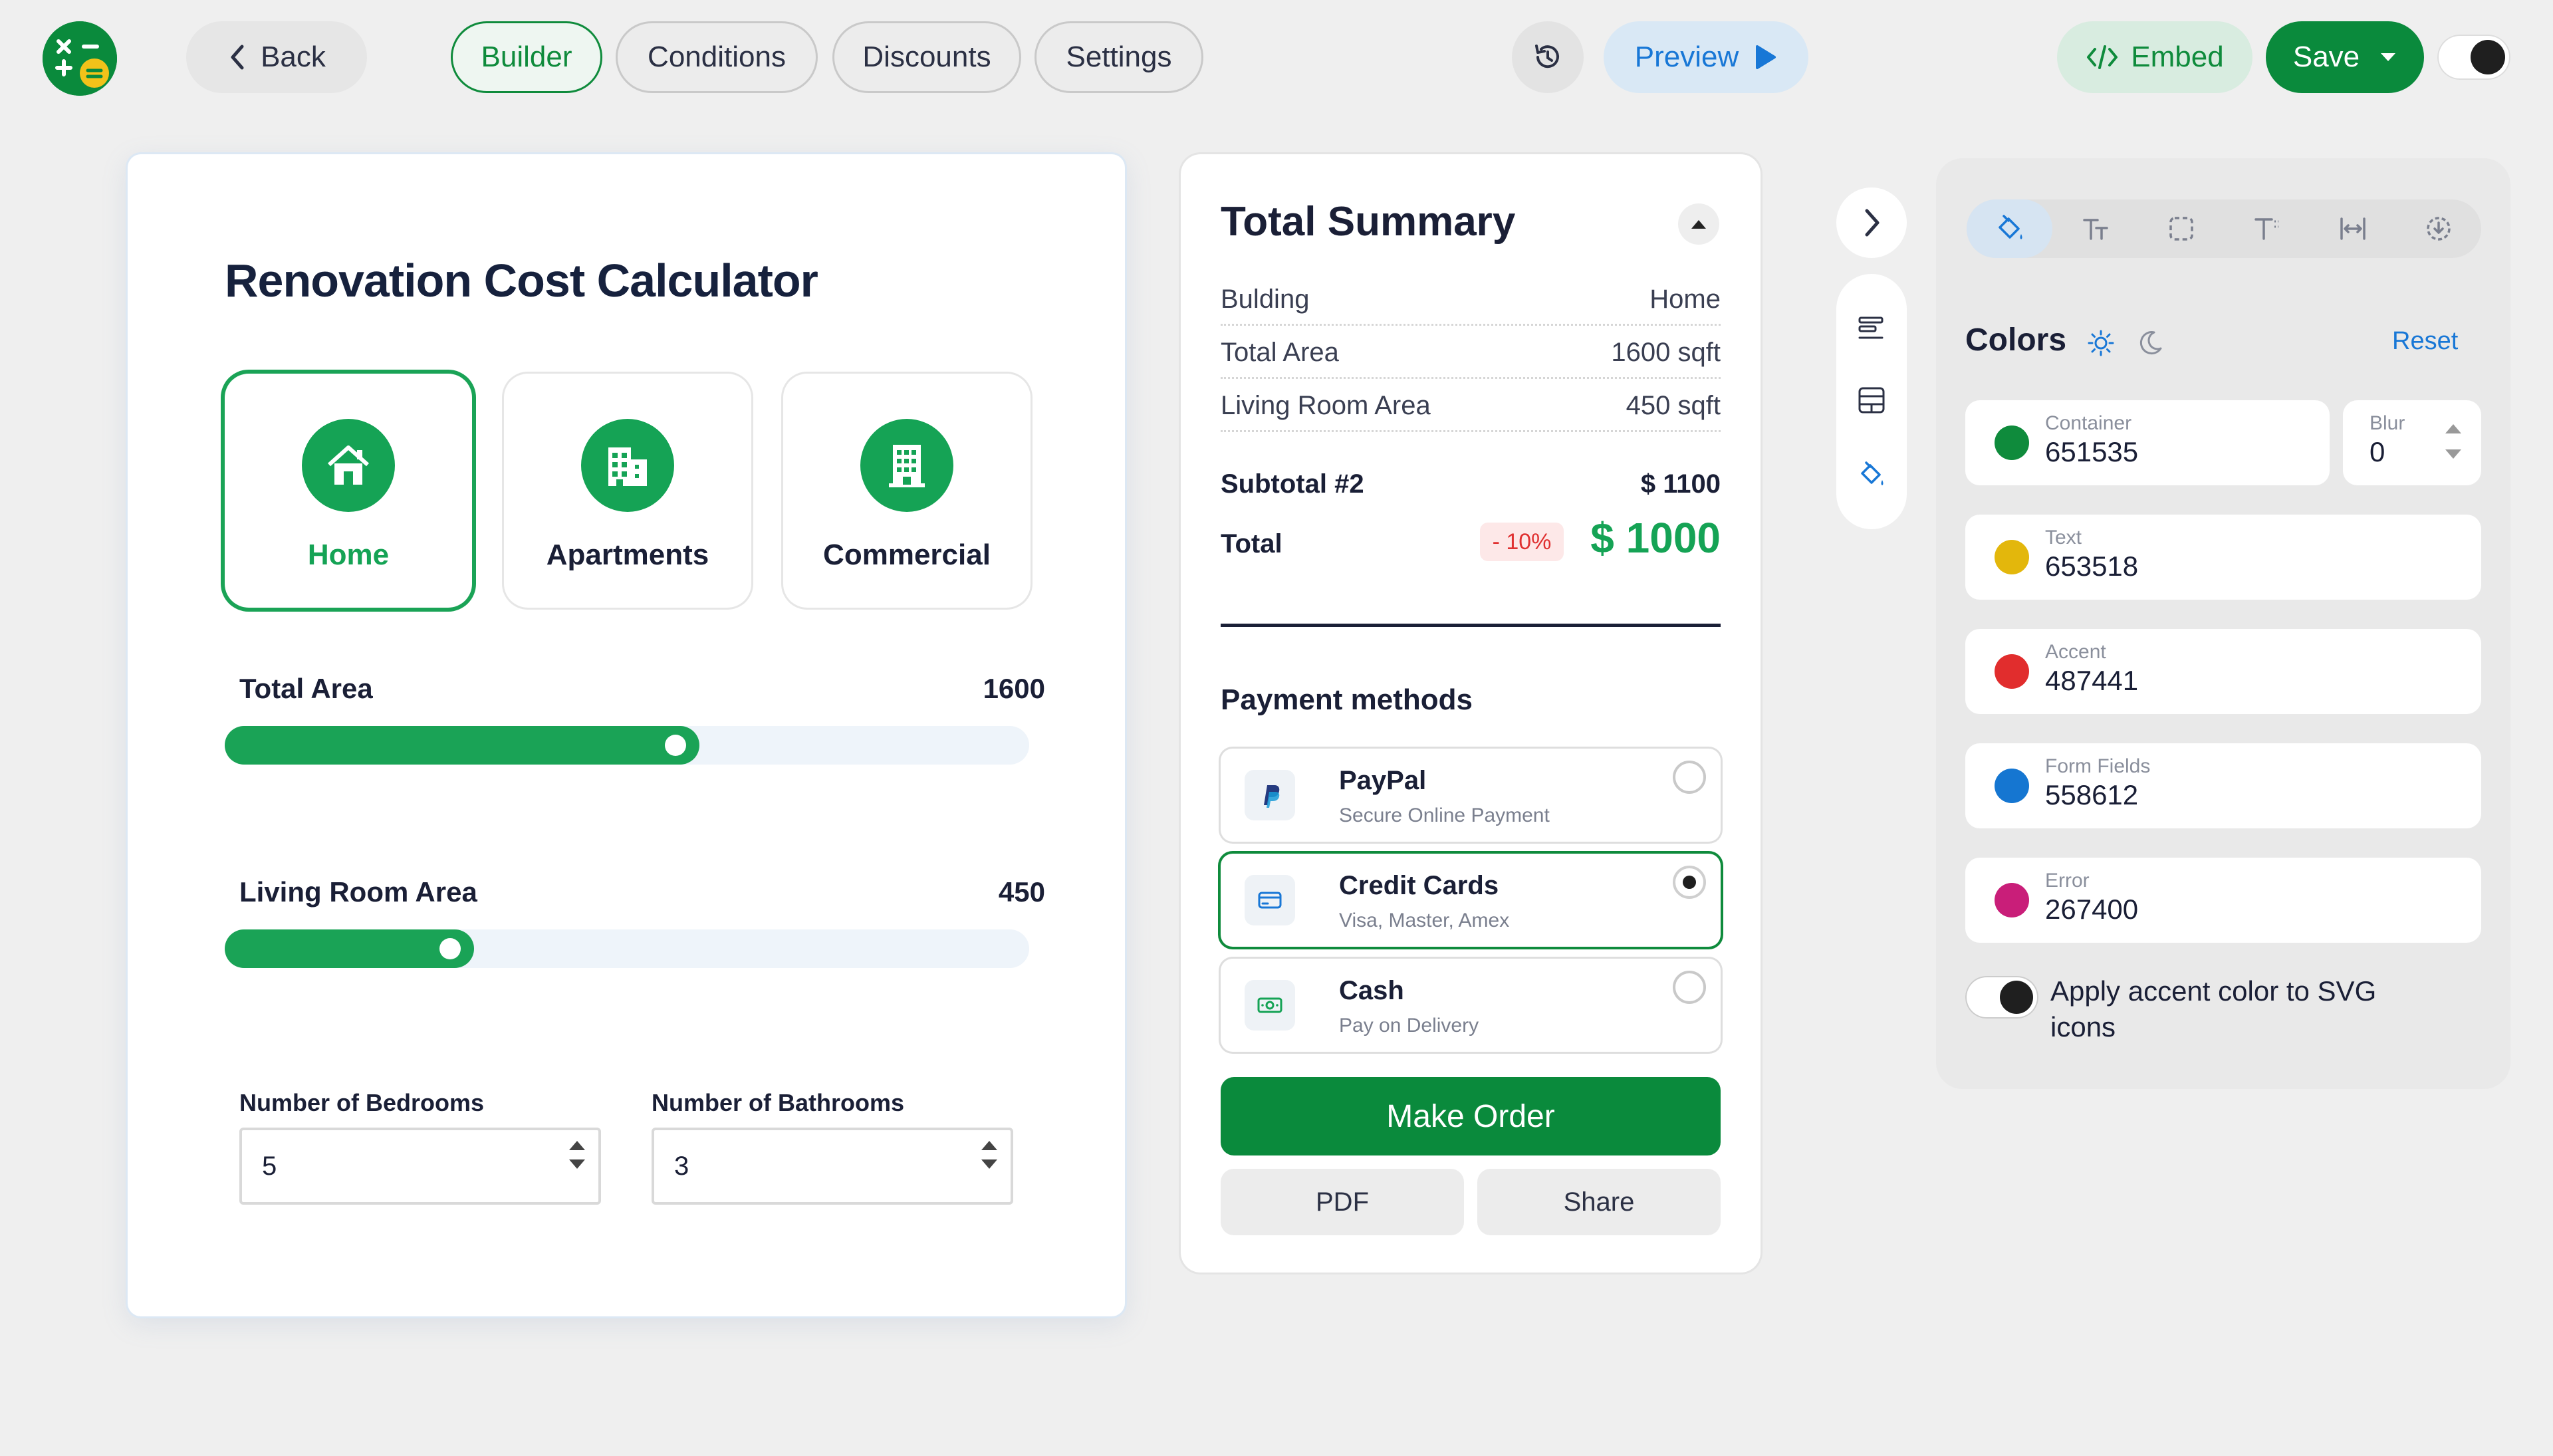 The width and height of the screenshot is (2553, 1456). Describe the element at coordinates (1471, 1005) in the screenshot. I see `payment-option-cash: Cash Pay on Delivery` at that location.